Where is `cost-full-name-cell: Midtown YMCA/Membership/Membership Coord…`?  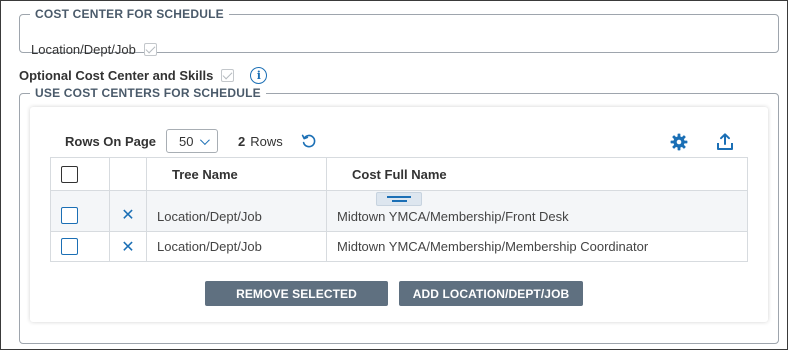
cost-full-name-cell: Midtown YMCA/Membership/Membership Coord… is located at coordinates (537, 246).